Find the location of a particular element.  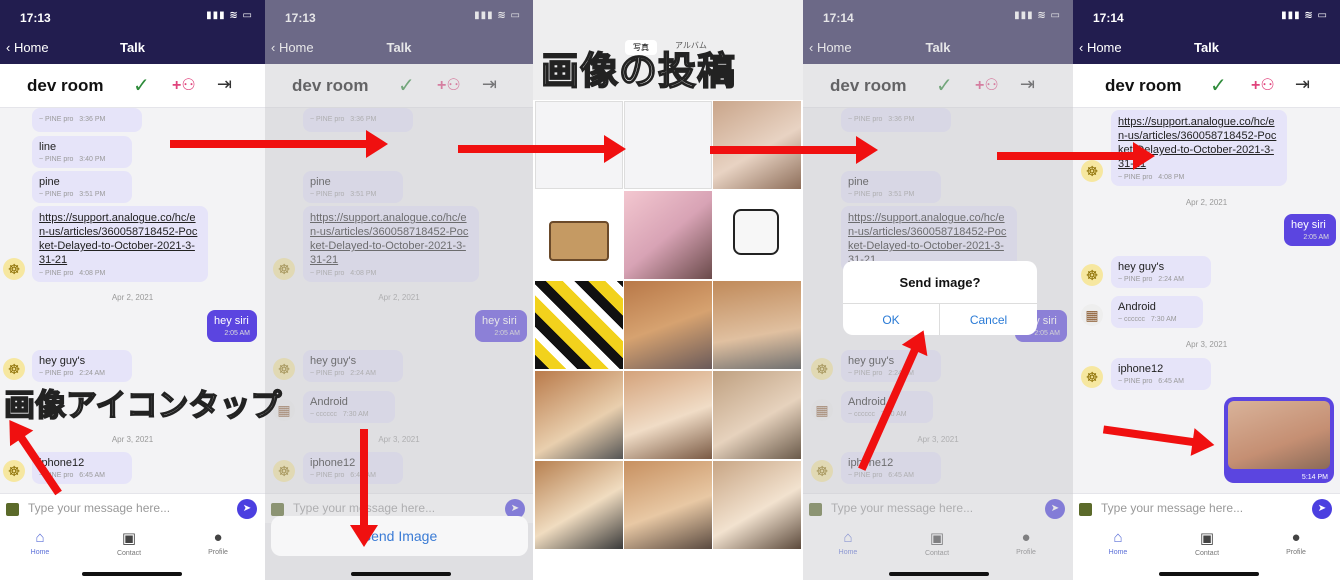

sent-image is located at coordinates (1279, 435).